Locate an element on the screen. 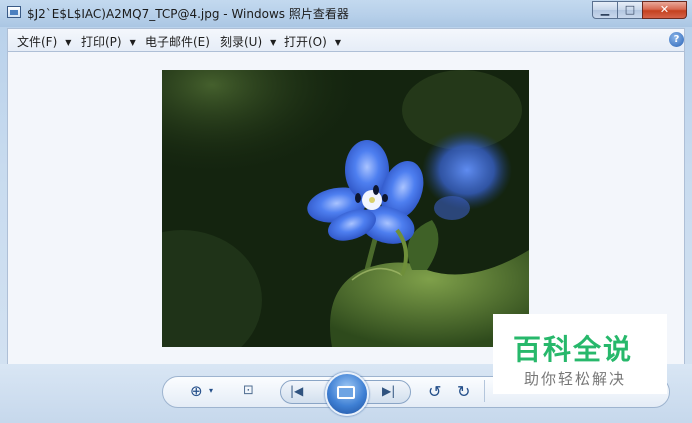 This screenshot has width=692, height=423. menu-open: 打开(O) ▼ is located at coordinates (312, 41).